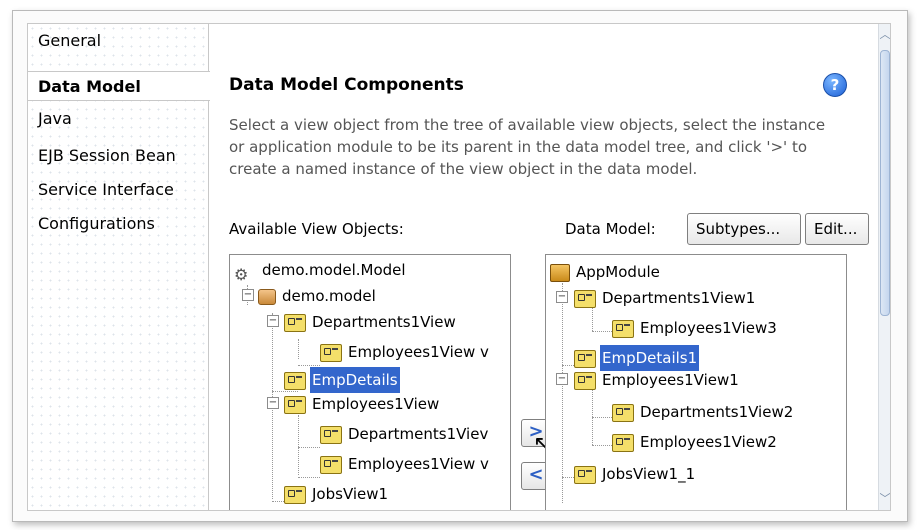 The width and height of the screenshot is (920, 530). I want to click on tree-node-view-link: Departments1Viev, so click(405, 434).